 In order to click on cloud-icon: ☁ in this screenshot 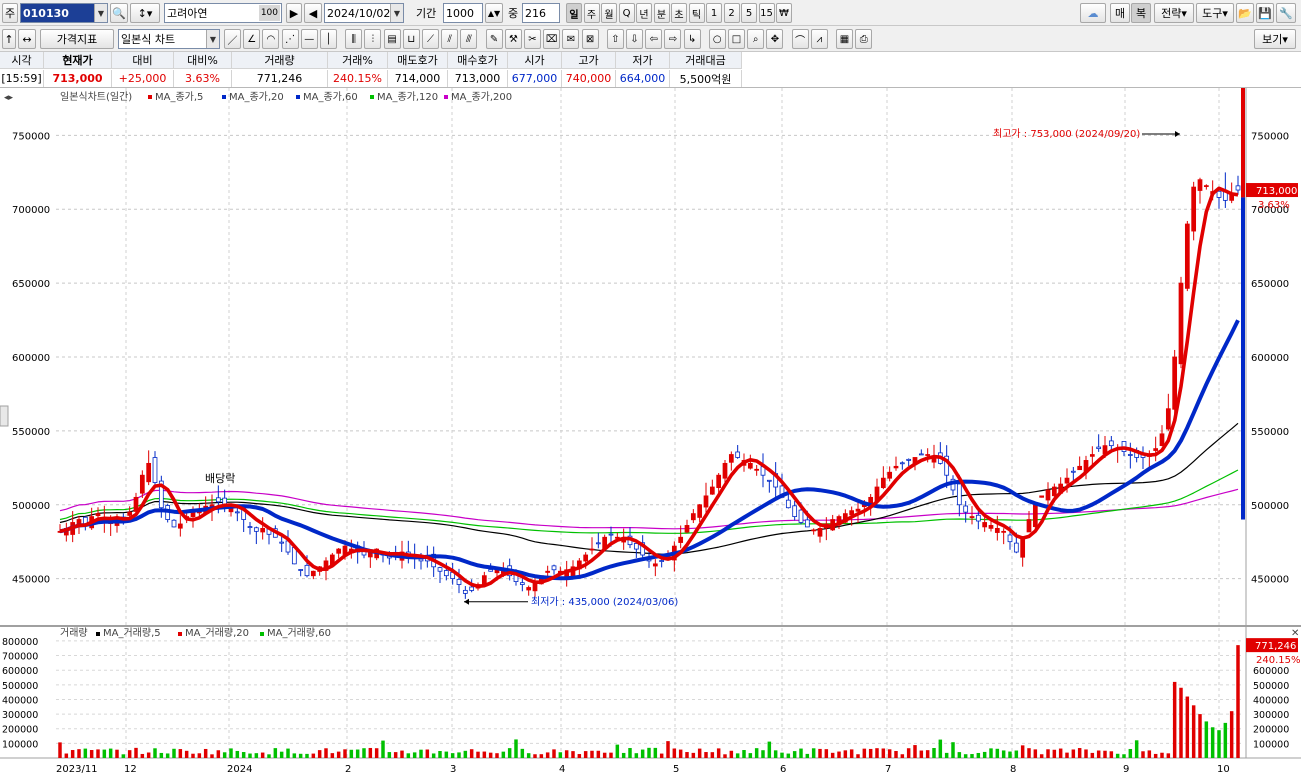, I will do `click(1093, 13)`.